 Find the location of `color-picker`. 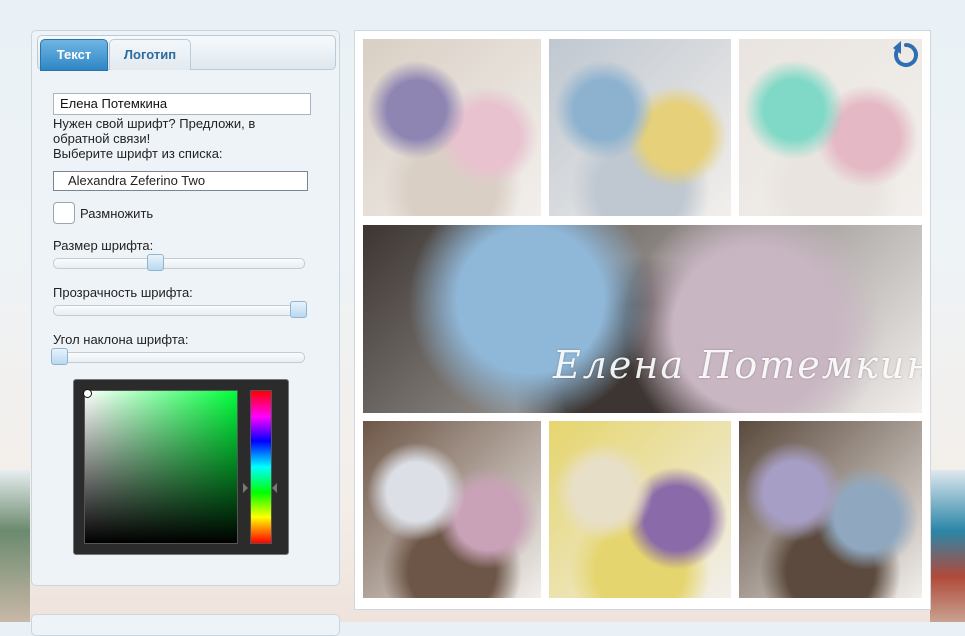

color-picker is located at coordinates (181, 467).